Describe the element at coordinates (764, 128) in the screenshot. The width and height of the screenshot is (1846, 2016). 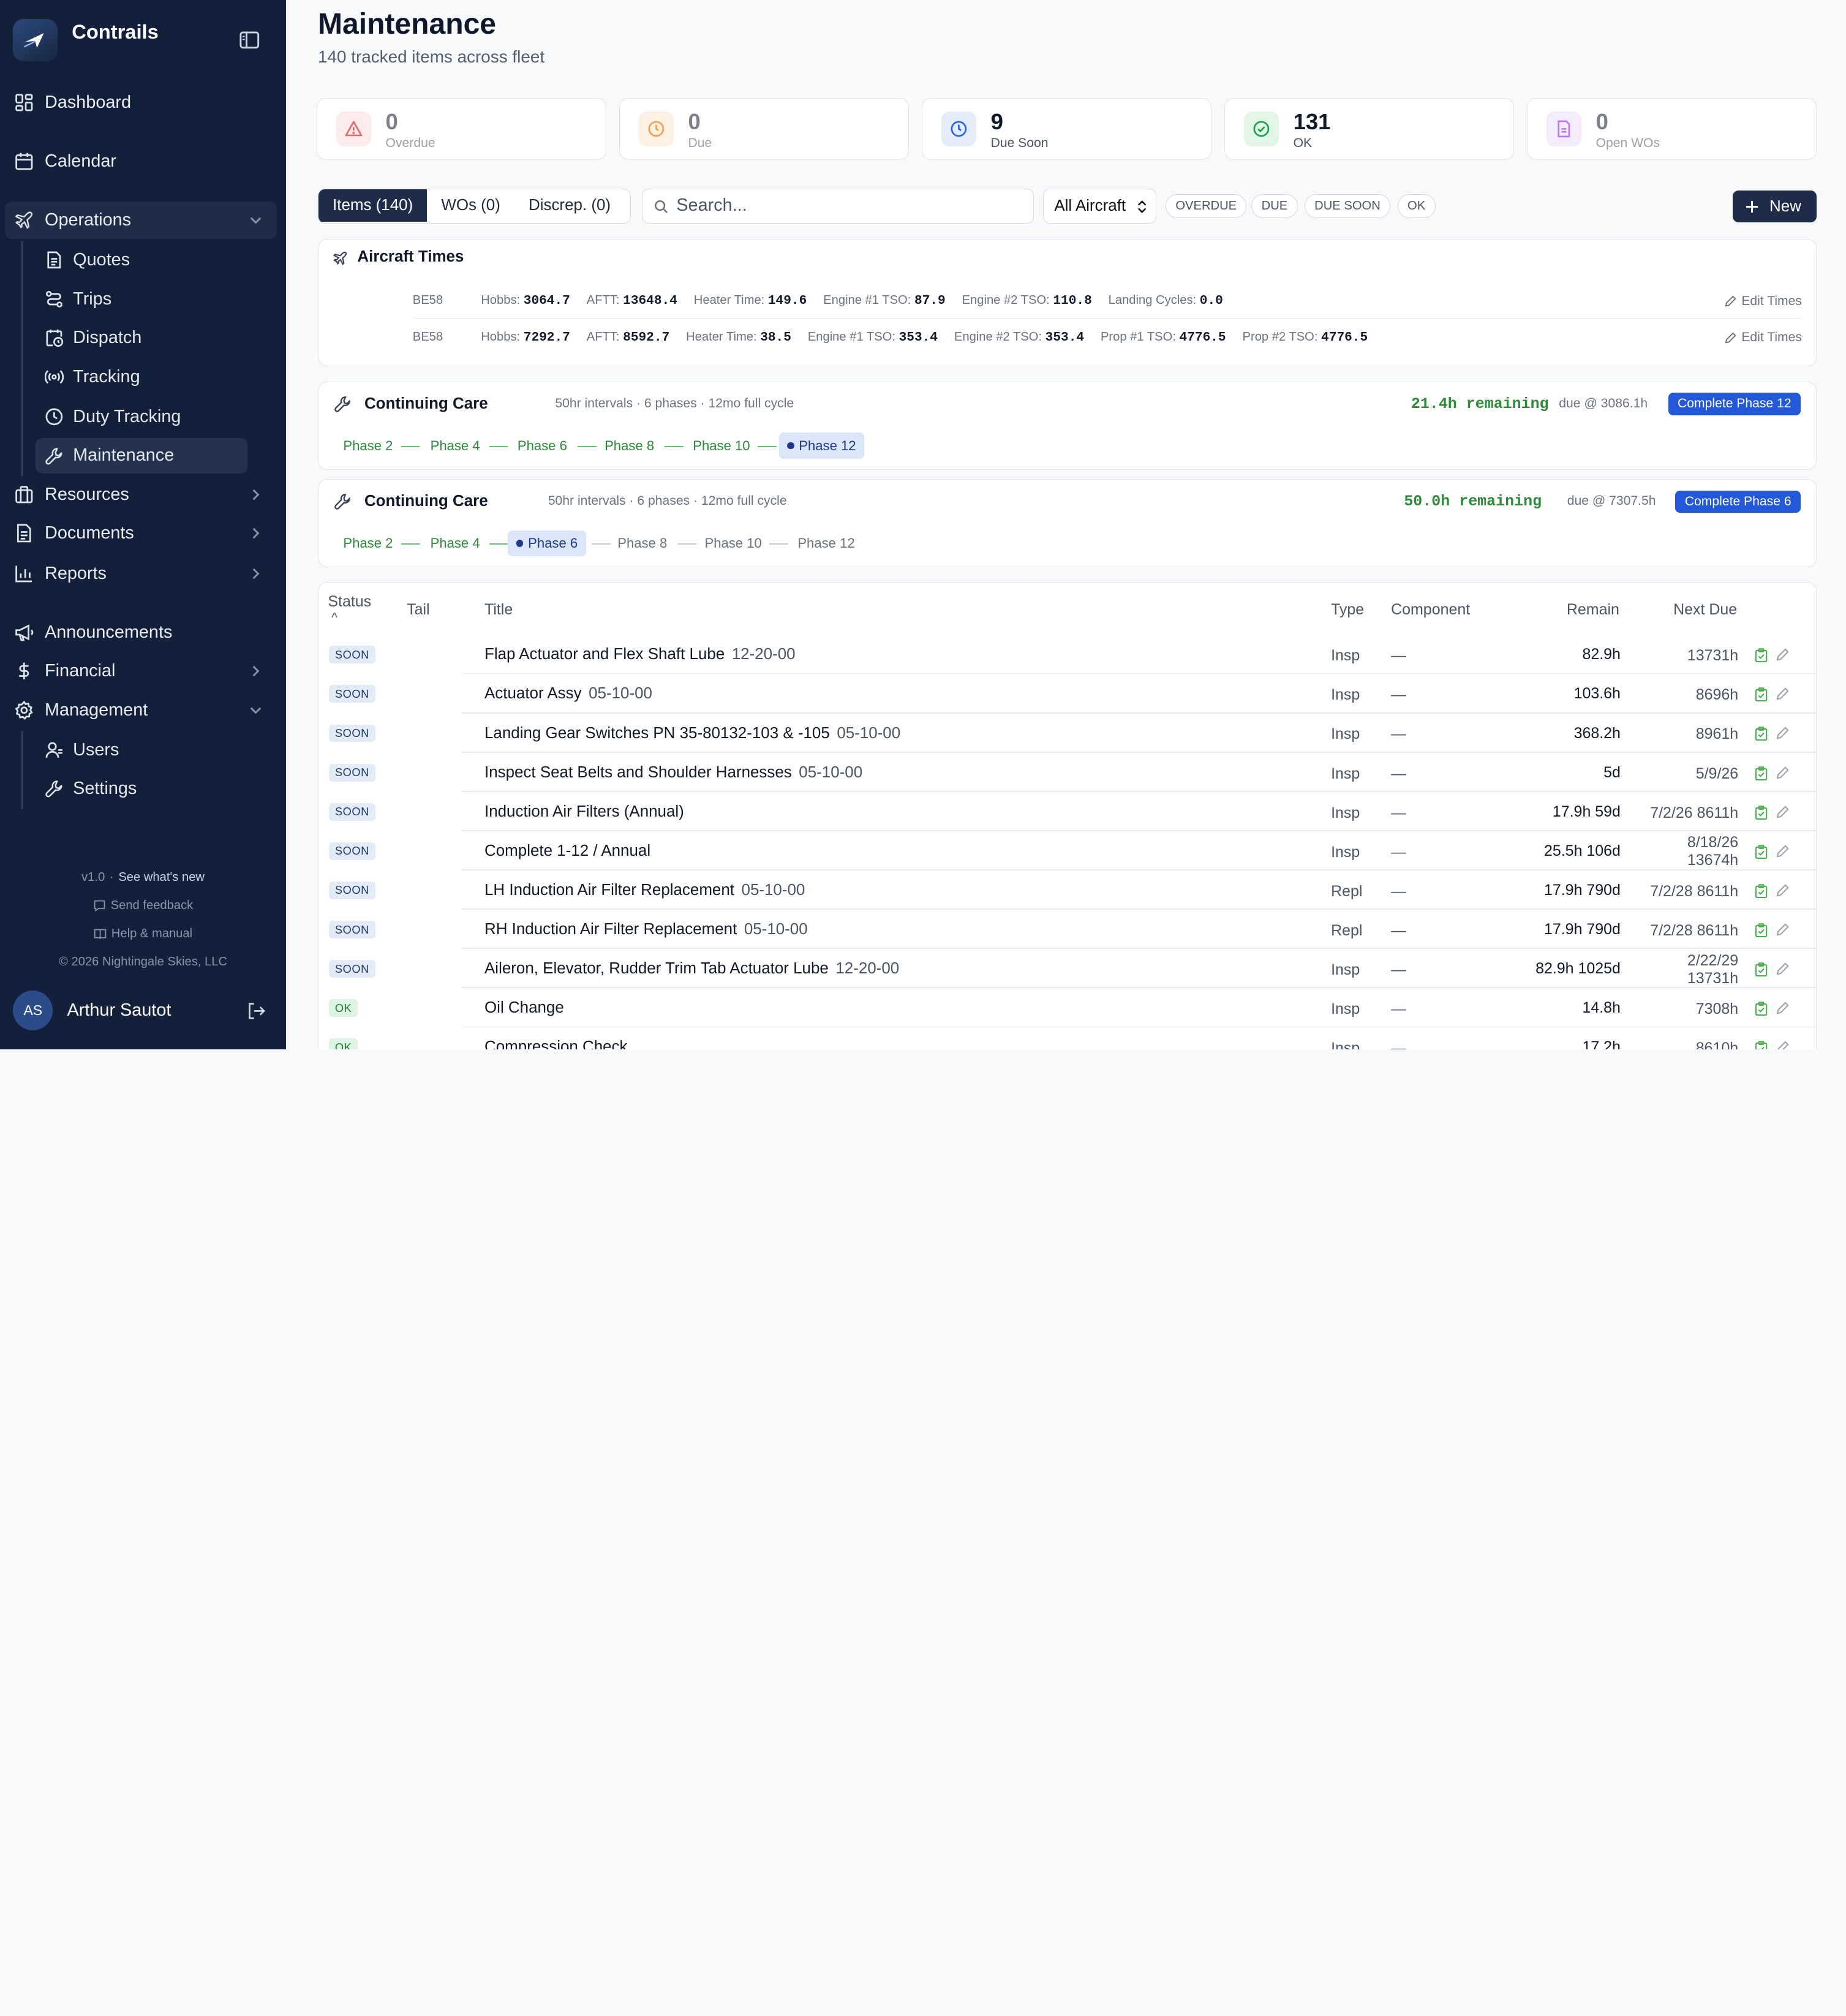
I see `stat-card-due: 0 Due` at that location.